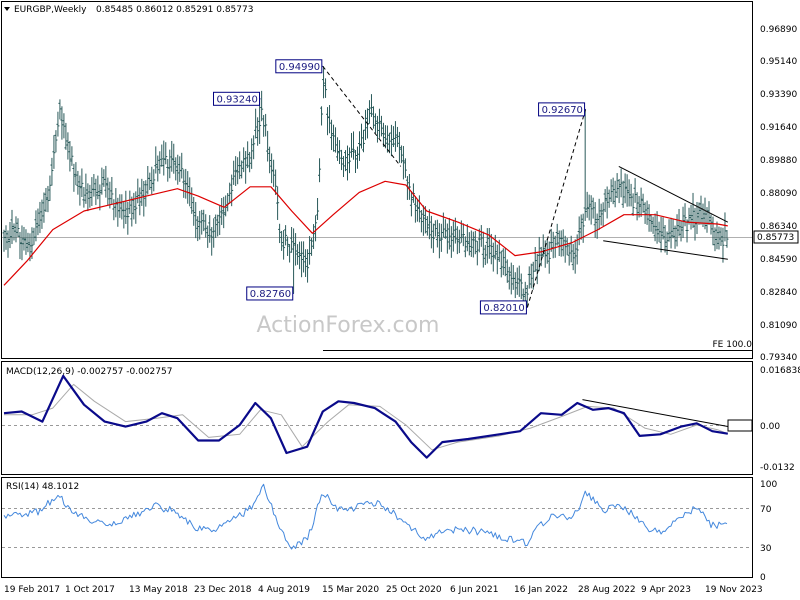 This screenshot has height=600, width=800. I want to click on x-tick-label: 28 Aug 2022, so click(607, 590).